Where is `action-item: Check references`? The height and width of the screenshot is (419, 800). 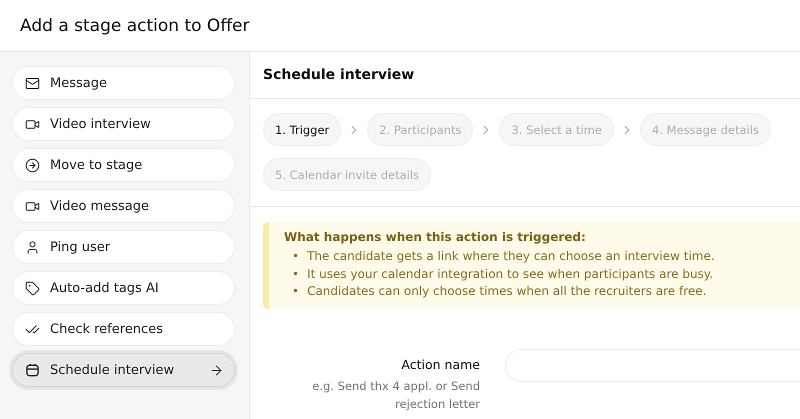 action-item: Check references is located at coordinates (123, 329).